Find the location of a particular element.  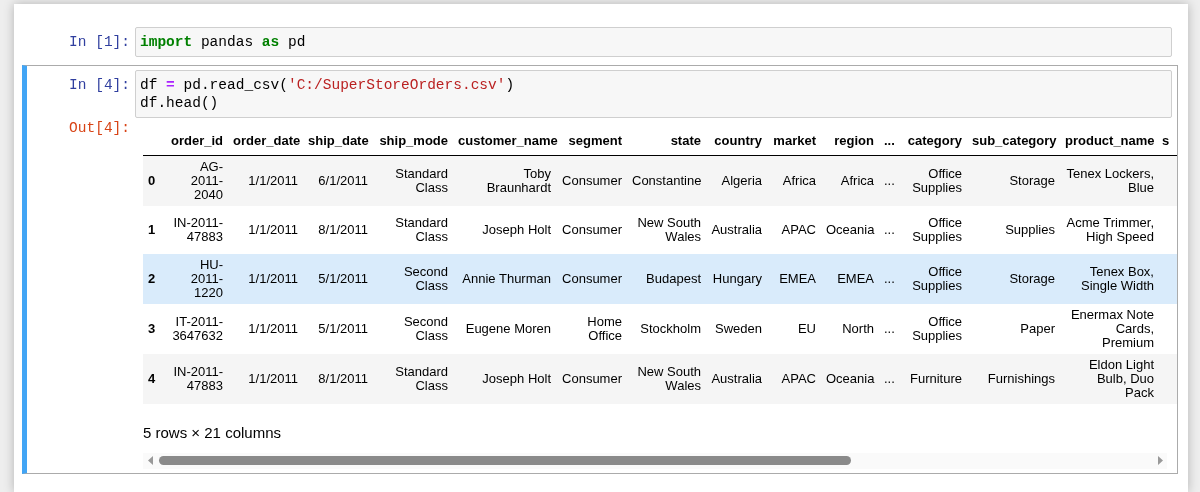

code-editor: import pandas as pd is located at coordinates (653, 42).